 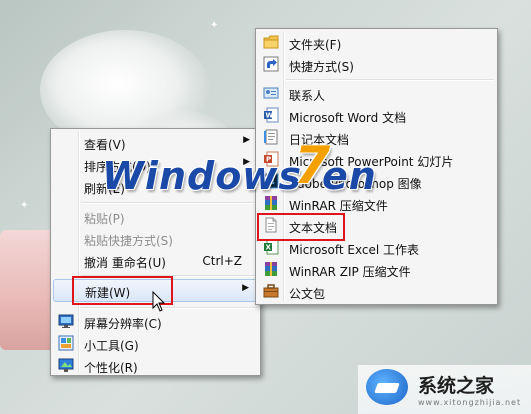 I want to click on submenu-item-journal: 日记本文档, so click(x=376, y=137).